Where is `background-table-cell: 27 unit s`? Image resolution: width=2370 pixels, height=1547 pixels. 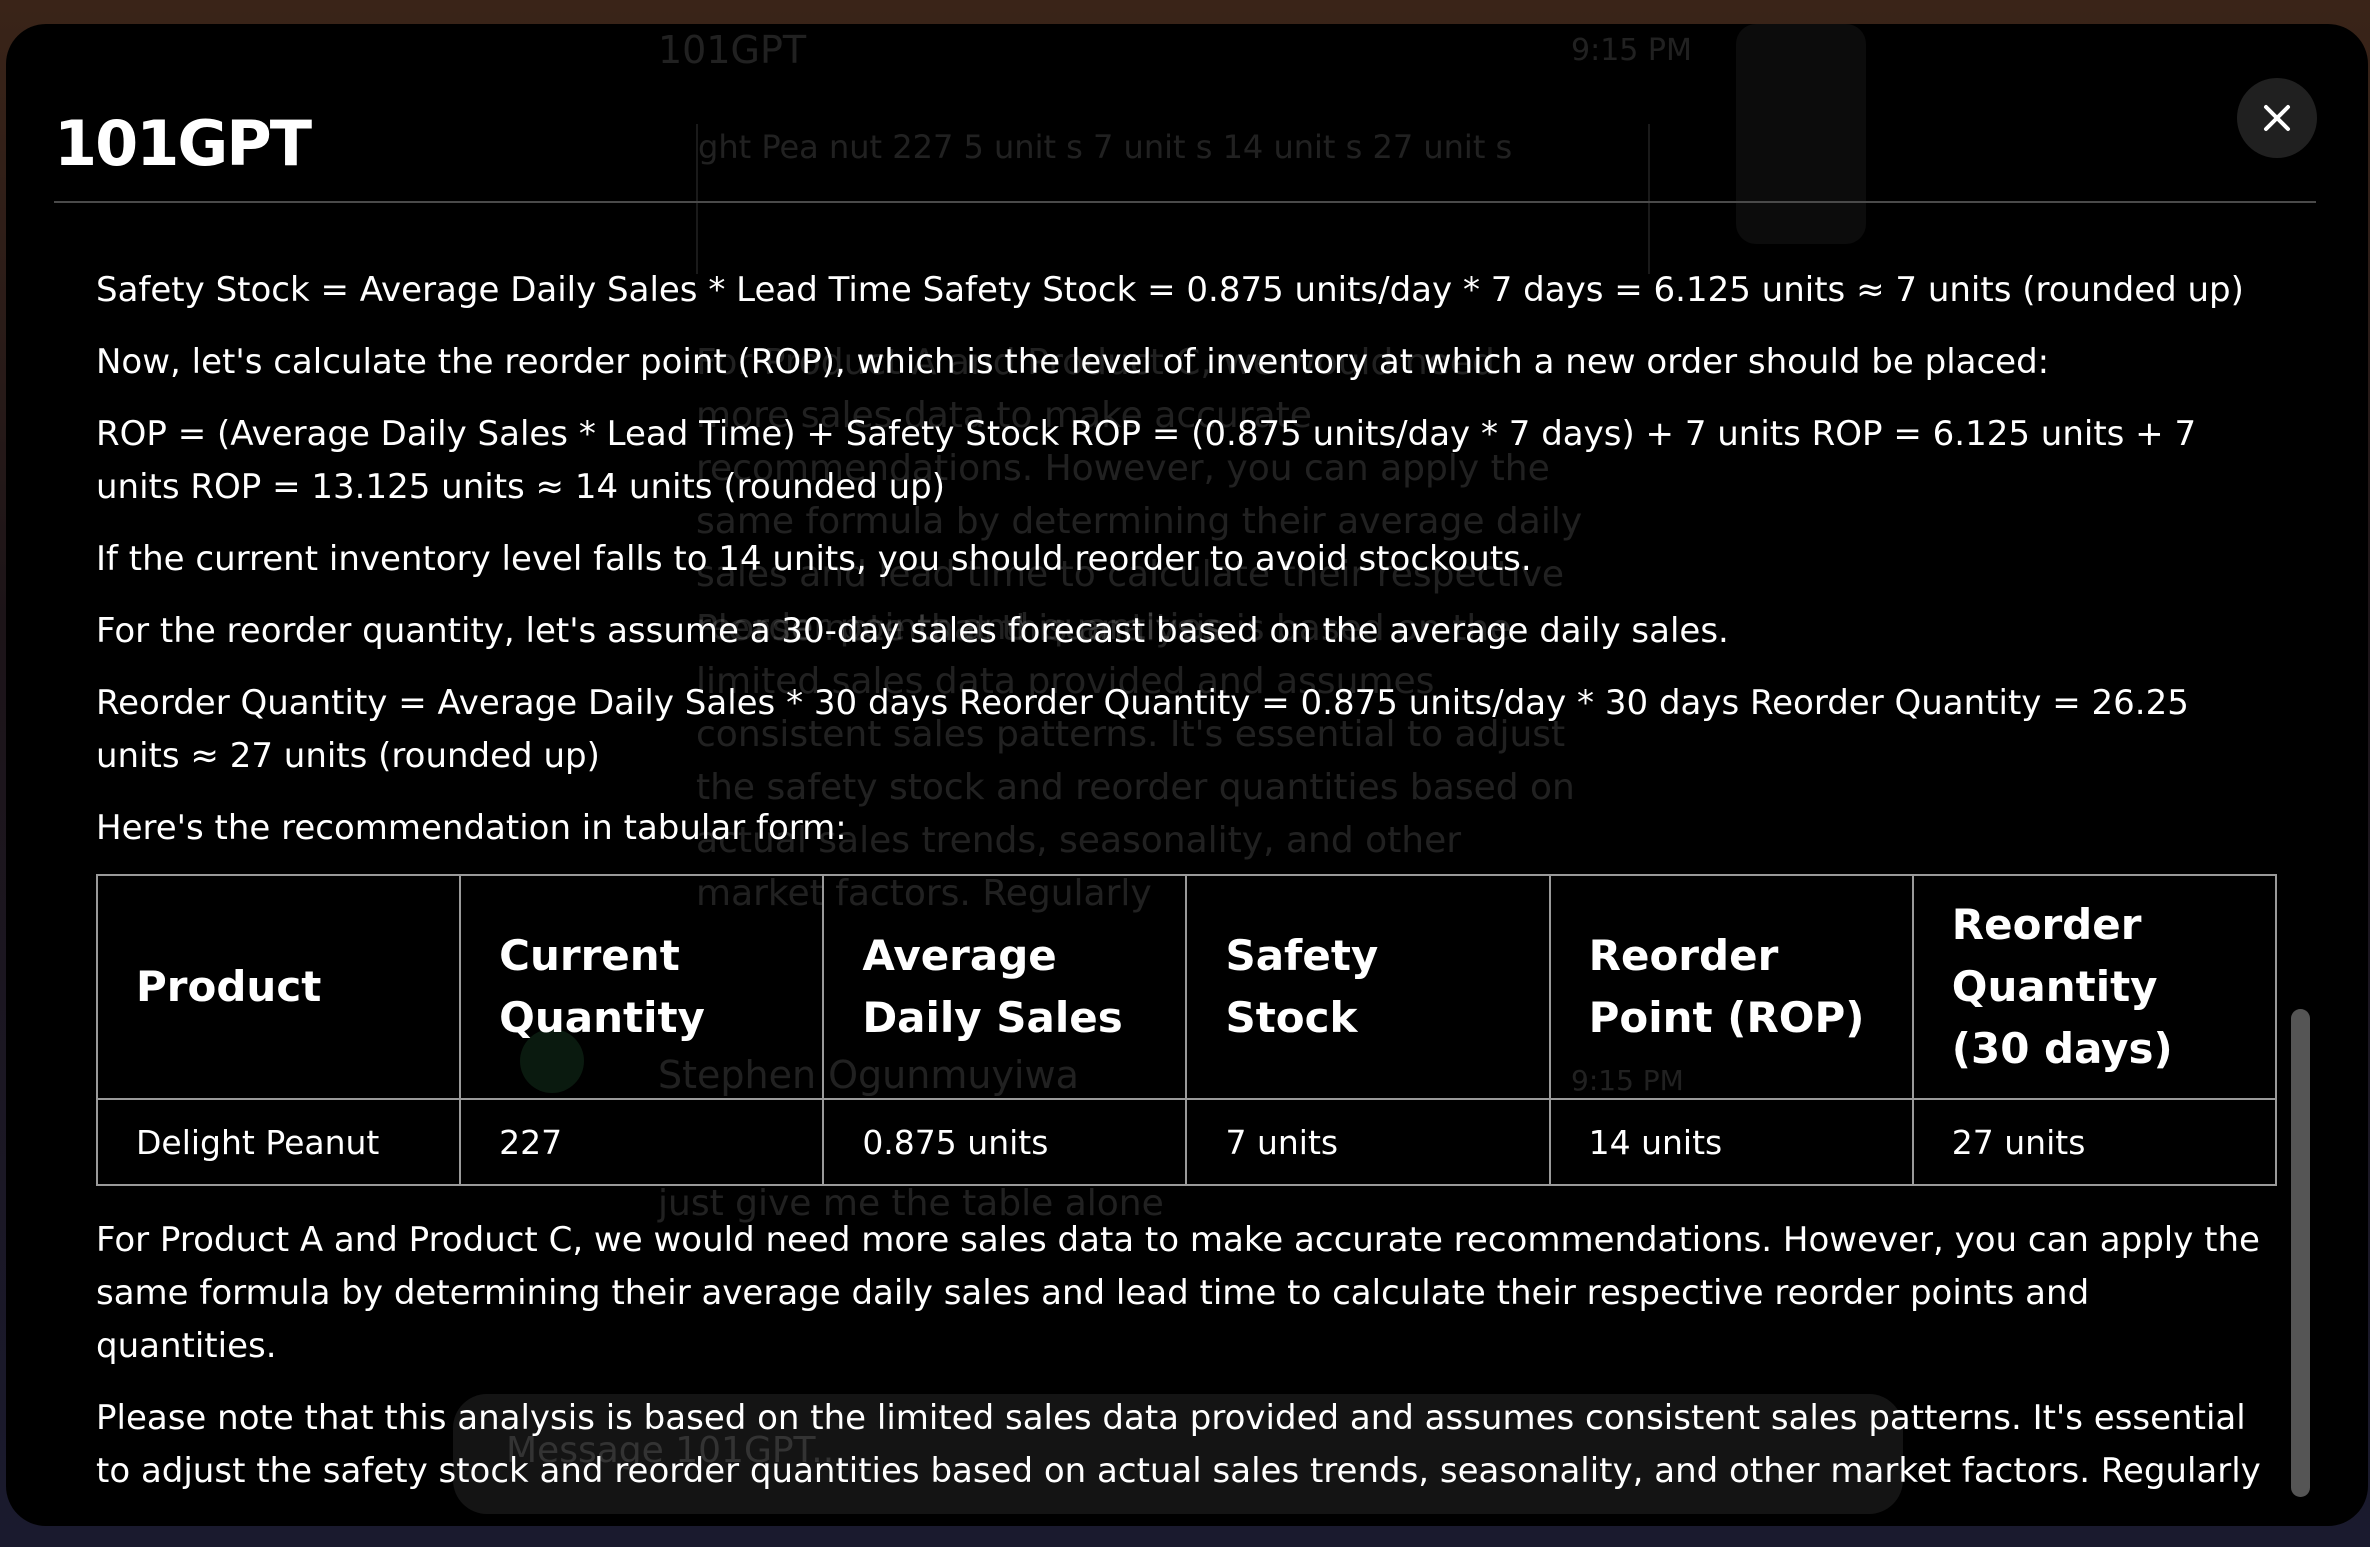
background-table-cell: 27 unit s is located at coordinates (1442, 147).